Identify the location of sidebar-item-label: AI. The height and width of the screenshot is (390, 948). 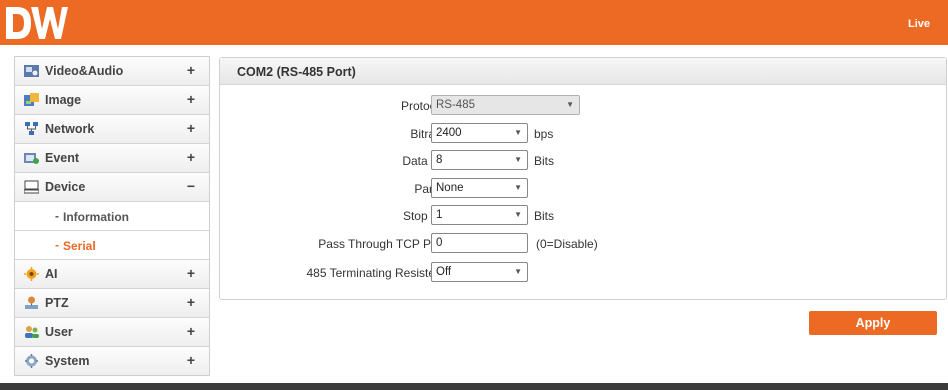
(51, 274).